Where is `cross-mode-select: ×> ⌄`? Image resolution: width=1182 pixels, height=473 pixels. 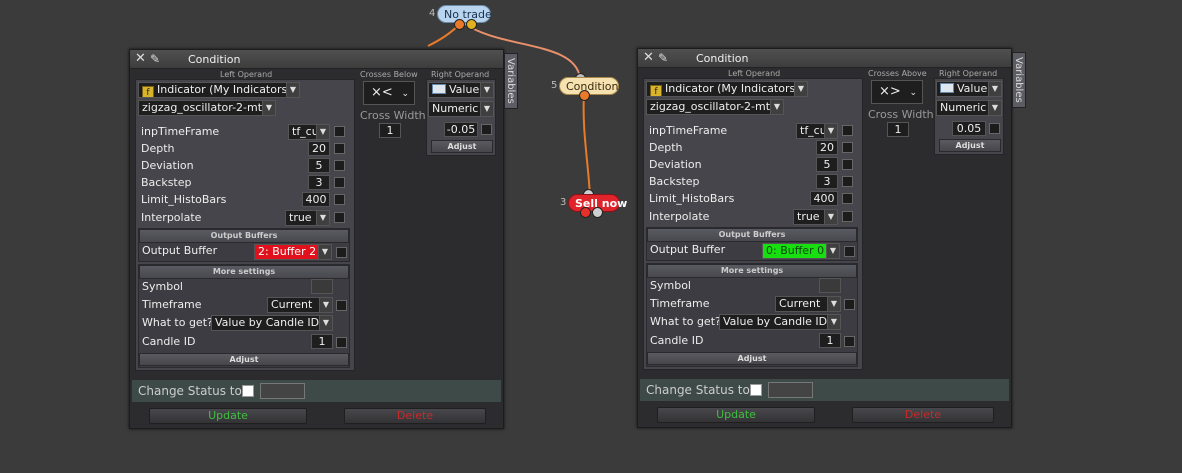 cross-mode-select: ×> ⌄ is located at coordinates (897, 92).